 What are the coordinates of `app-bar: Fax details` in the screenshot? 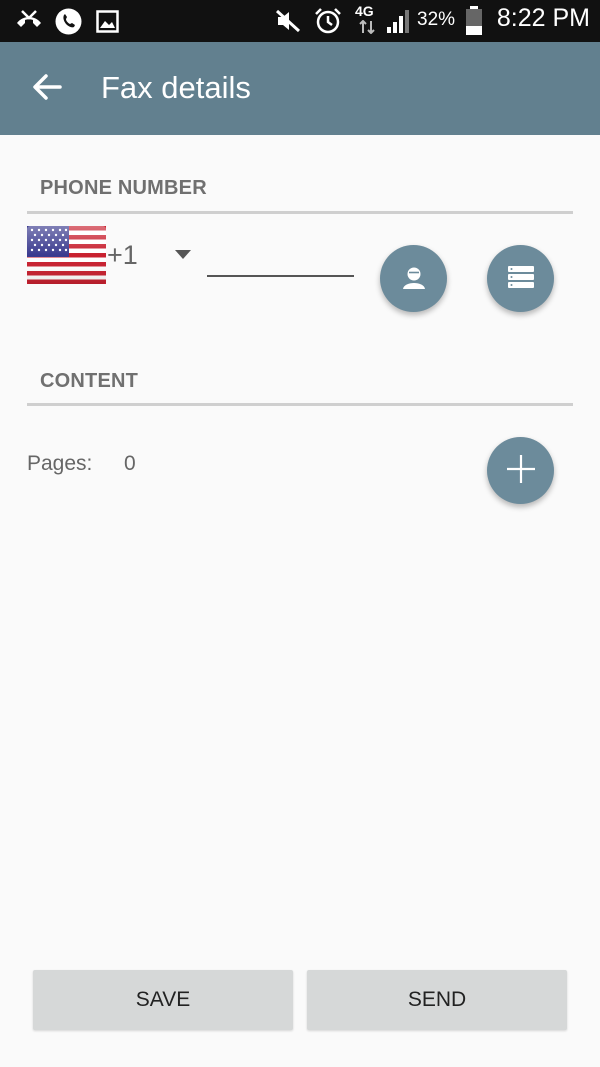 It's located at (300, 88).